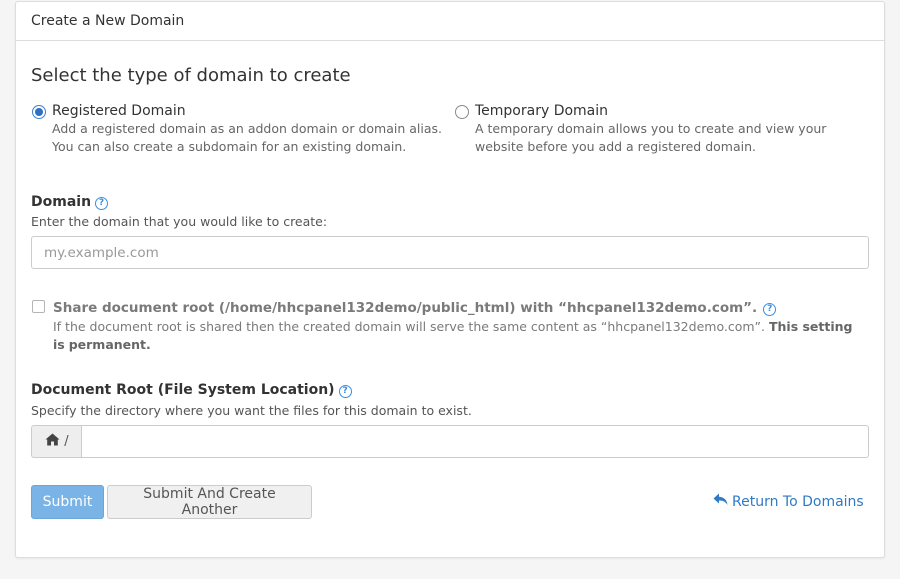 The image size is (900, 579). Describe the element at coordinates (66, 441) in the screenshot. I see `docroot-addon-slash: /` at that location.